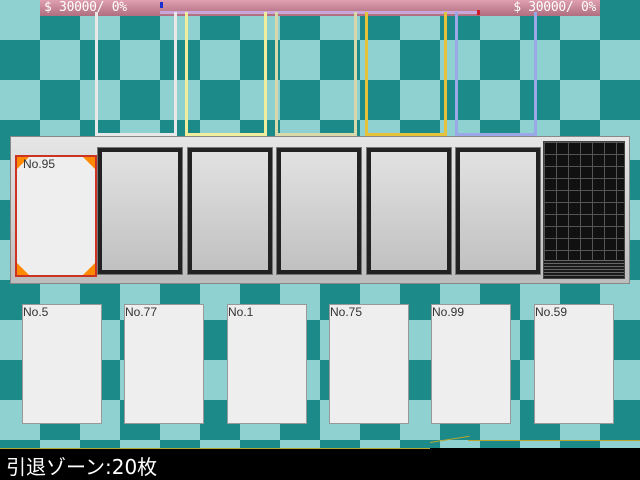  Describe the element at coordinates (551, 312) in the screenshot. I see `hand-card-label: No.59` at that location.